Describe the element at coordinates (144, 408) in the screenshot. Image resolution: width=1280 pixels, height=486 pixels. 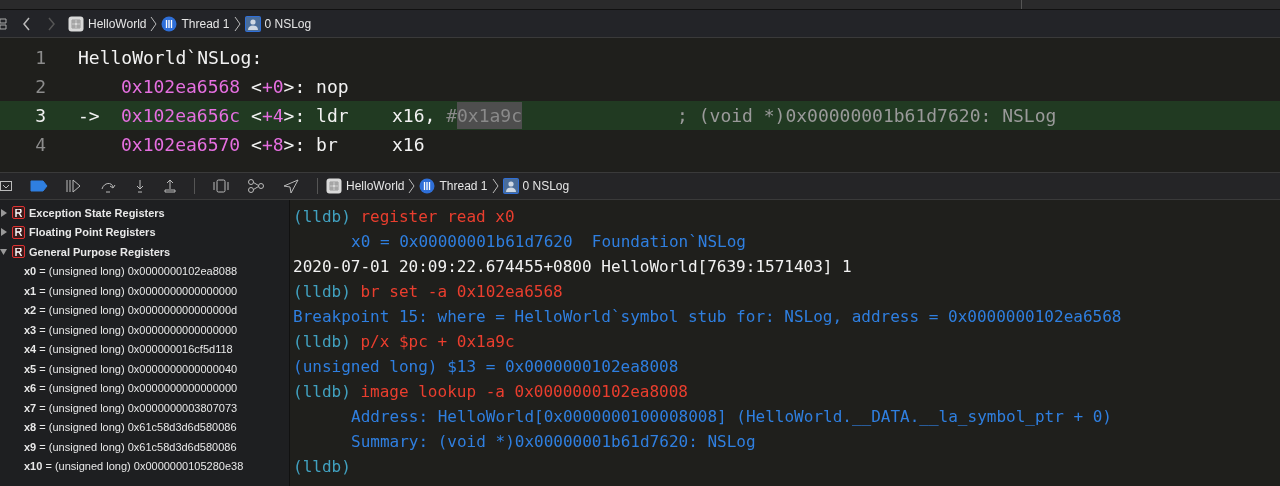
I see `register-row: x7 = (unsigned long) 0x0000000003807073` at that location.